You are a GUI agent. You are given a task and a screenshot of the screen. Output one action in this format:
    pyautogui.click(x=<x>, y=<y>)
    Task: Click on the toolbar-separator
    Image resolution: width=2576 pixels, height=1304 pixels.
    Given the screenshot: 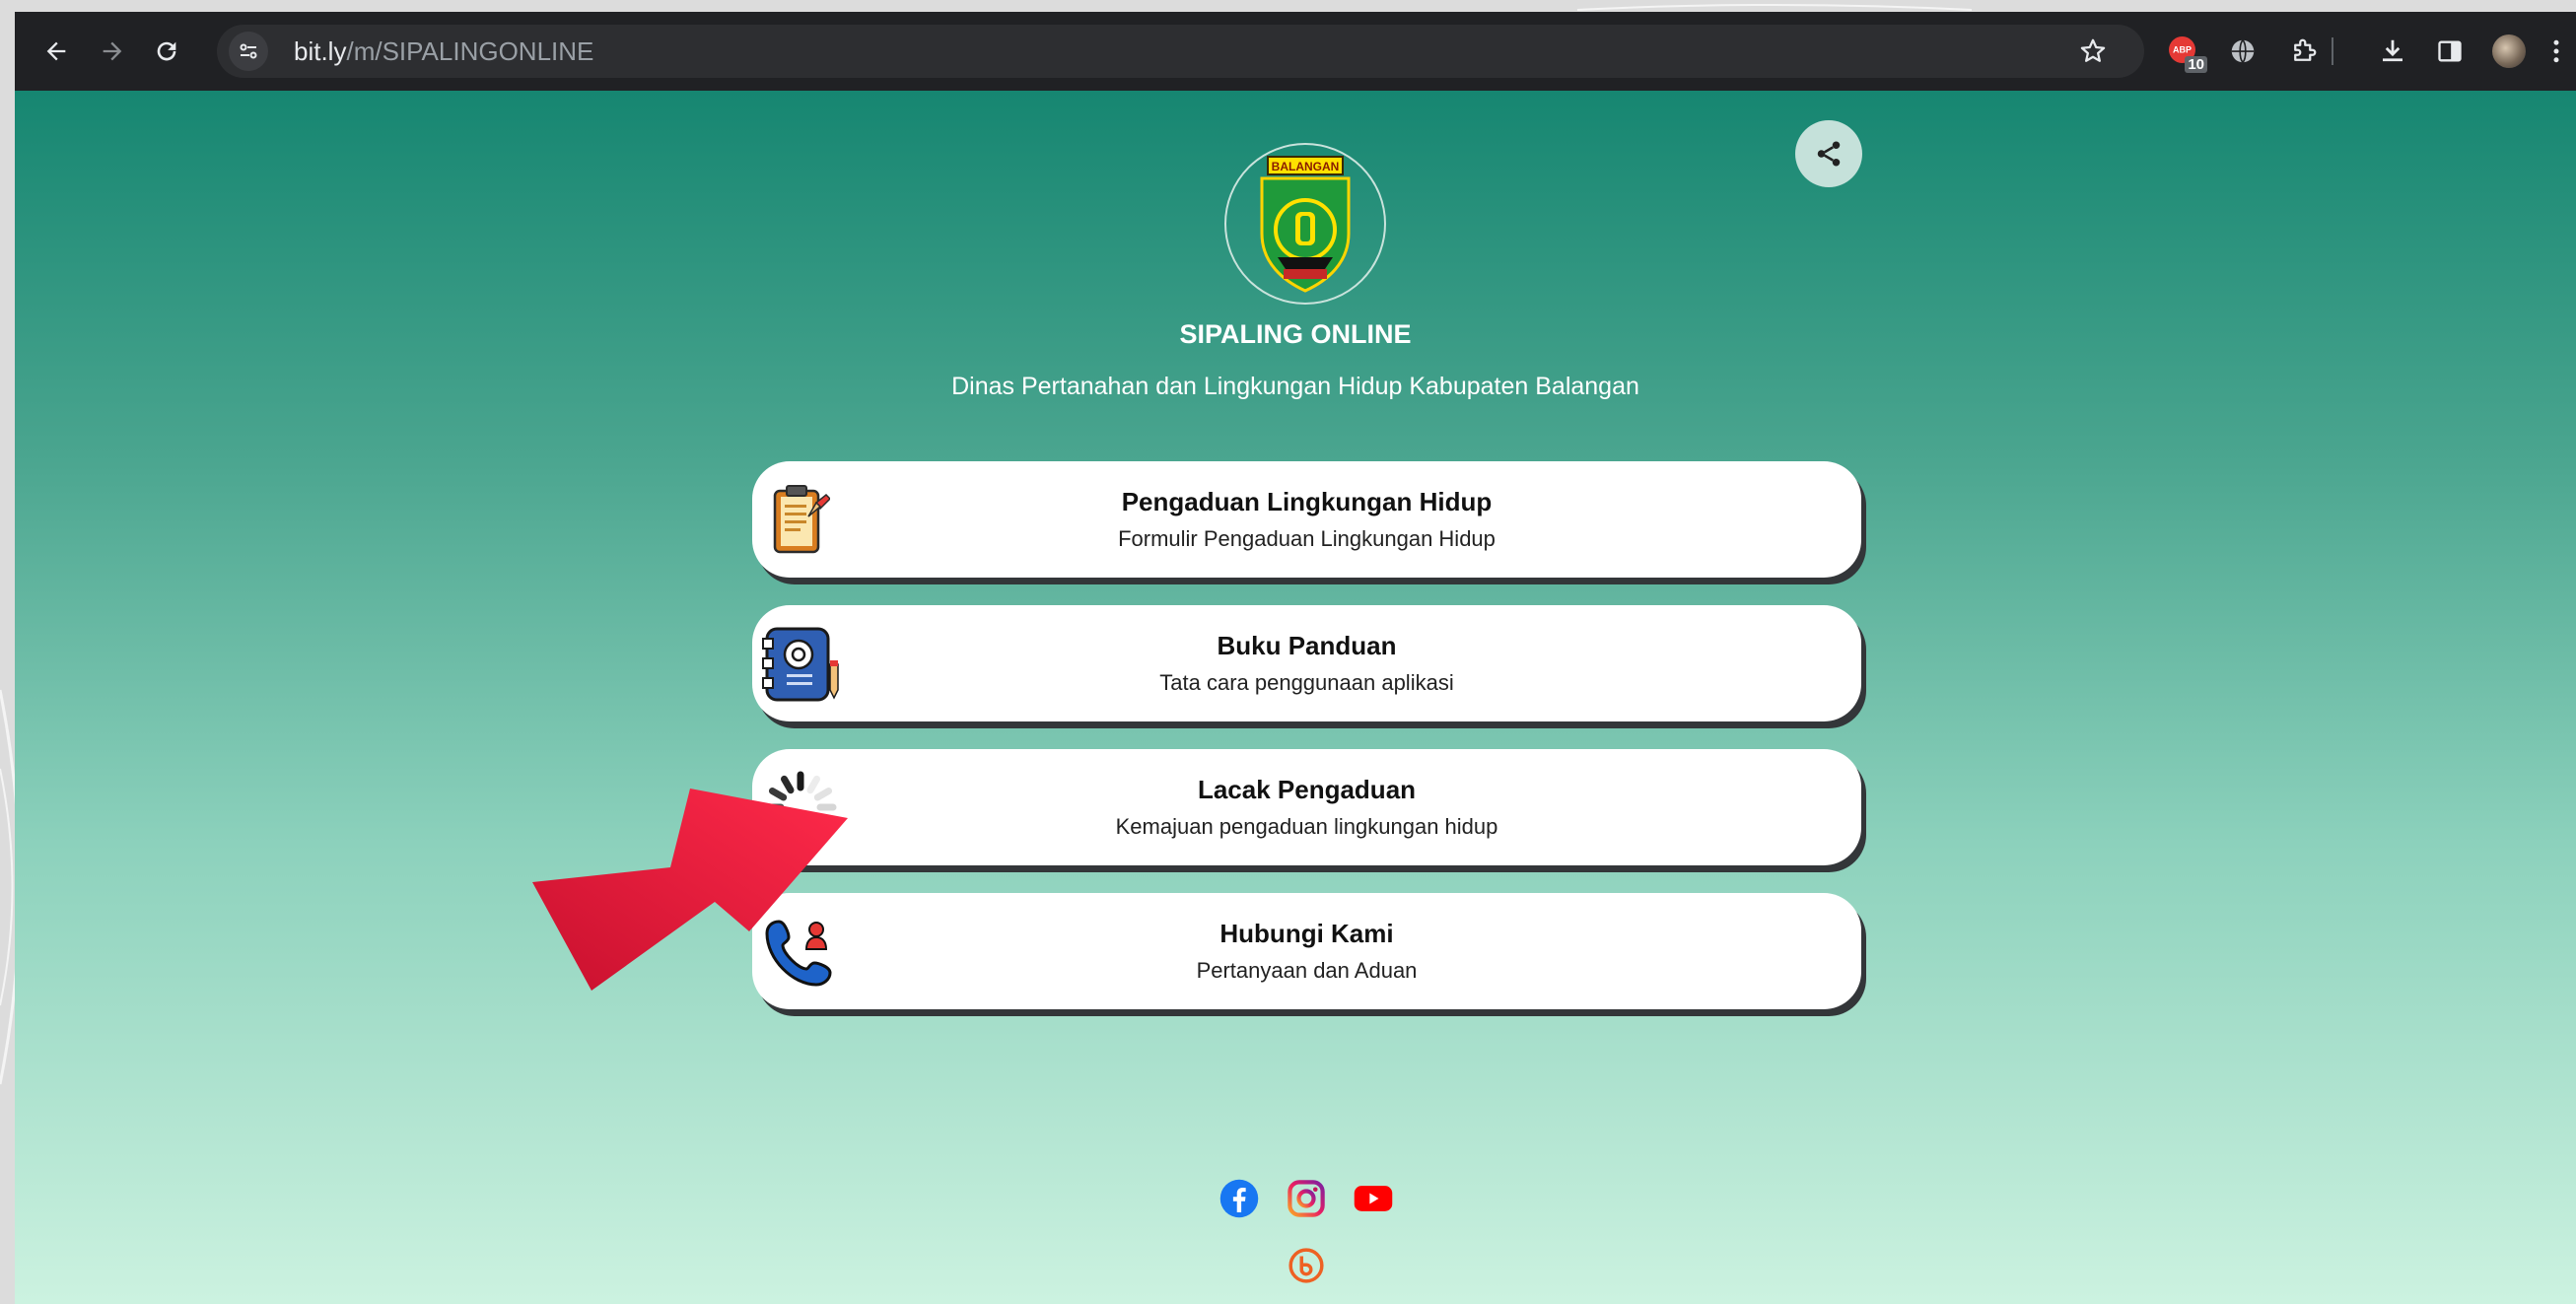 What is the action you would take?
    pyautogui.click(x=2332, y=51)
    